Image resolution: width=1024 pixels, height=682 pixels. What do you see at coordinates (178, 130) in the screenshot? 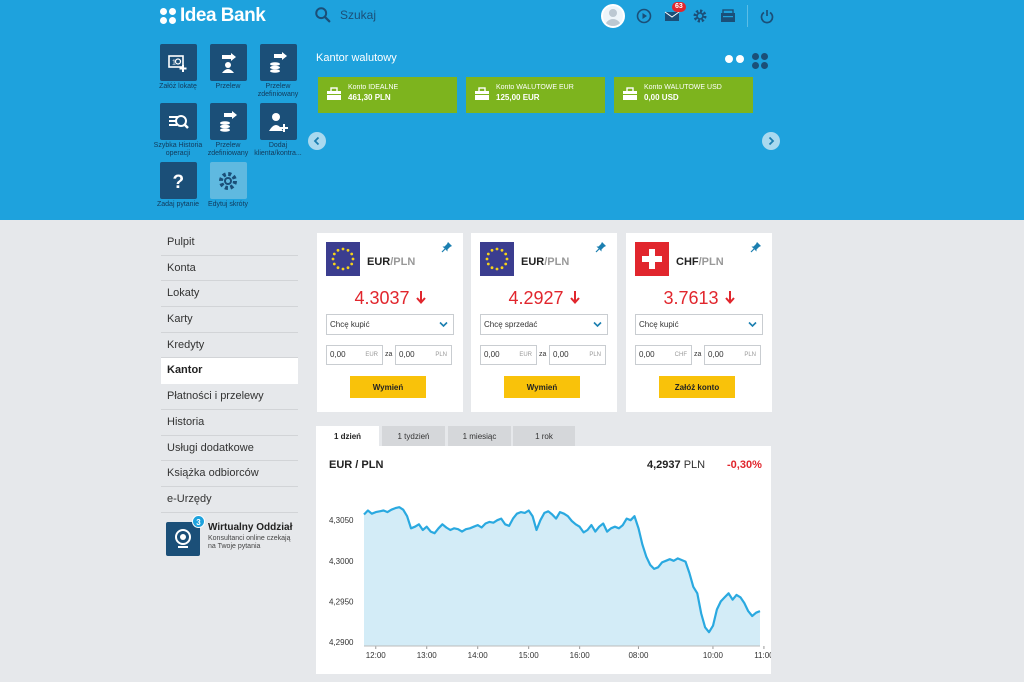
I see `shortcut-quick-history: Szybka Historia operacji` at bounding box center [178, 130].